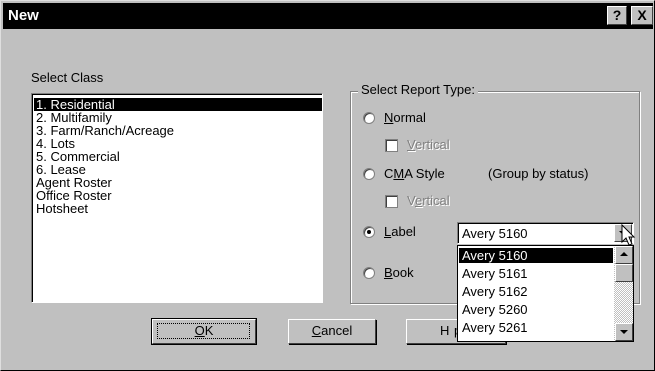 The height and width of the screenshot is (371, 655). I want to click on cancel-button: Cancel, so click(332, 331).